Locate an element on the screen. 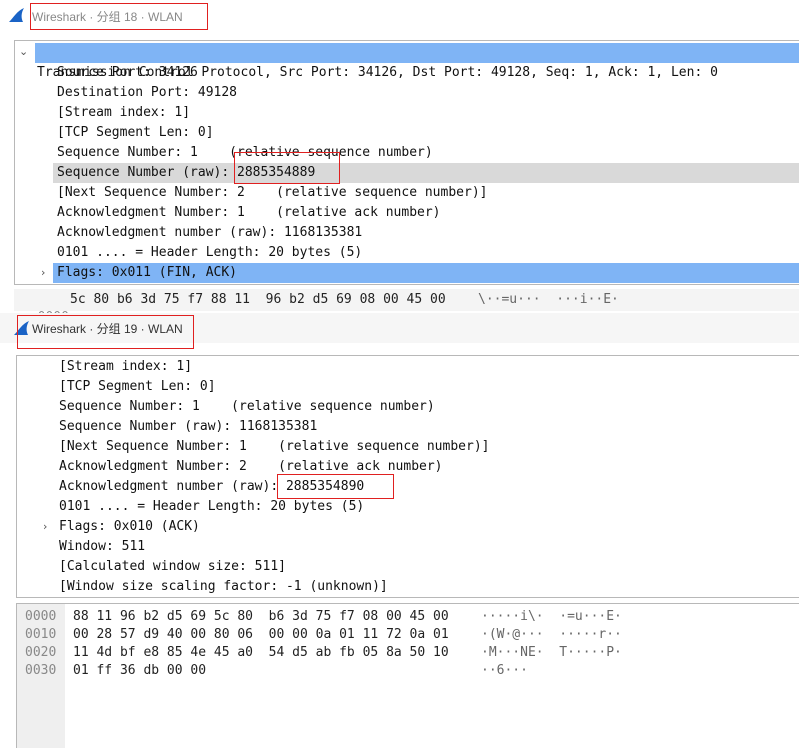 The height and width of the screenshot is (748, 799). hex-offset: 0000 is located at coordinates (41, 616).